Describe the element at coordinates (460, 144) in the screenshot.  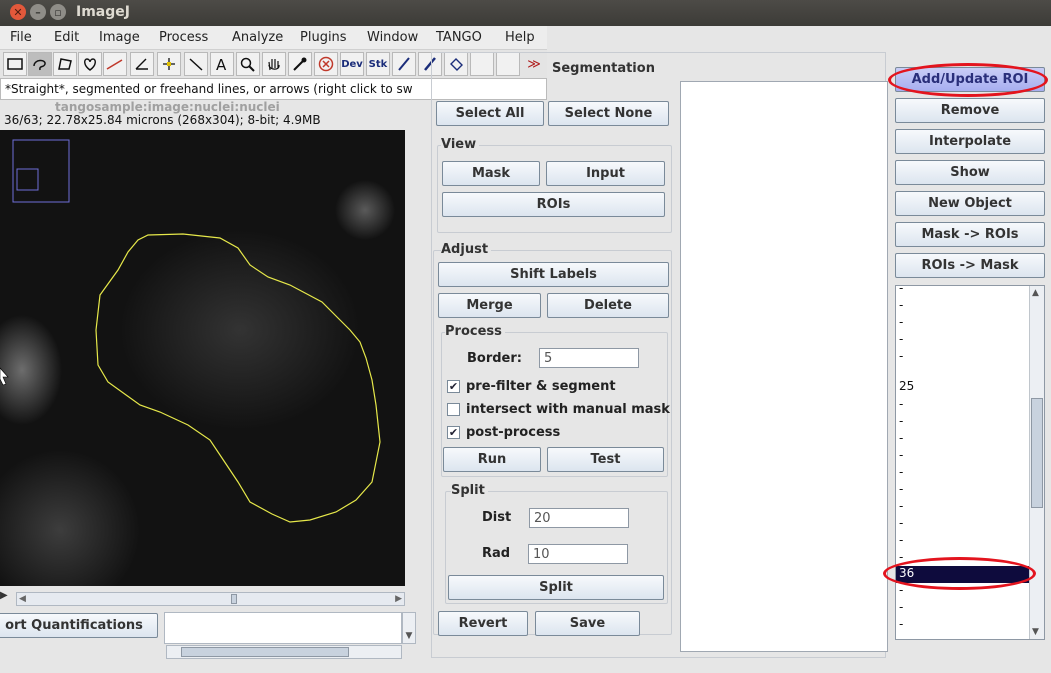
I see `view-title: View` at that location.